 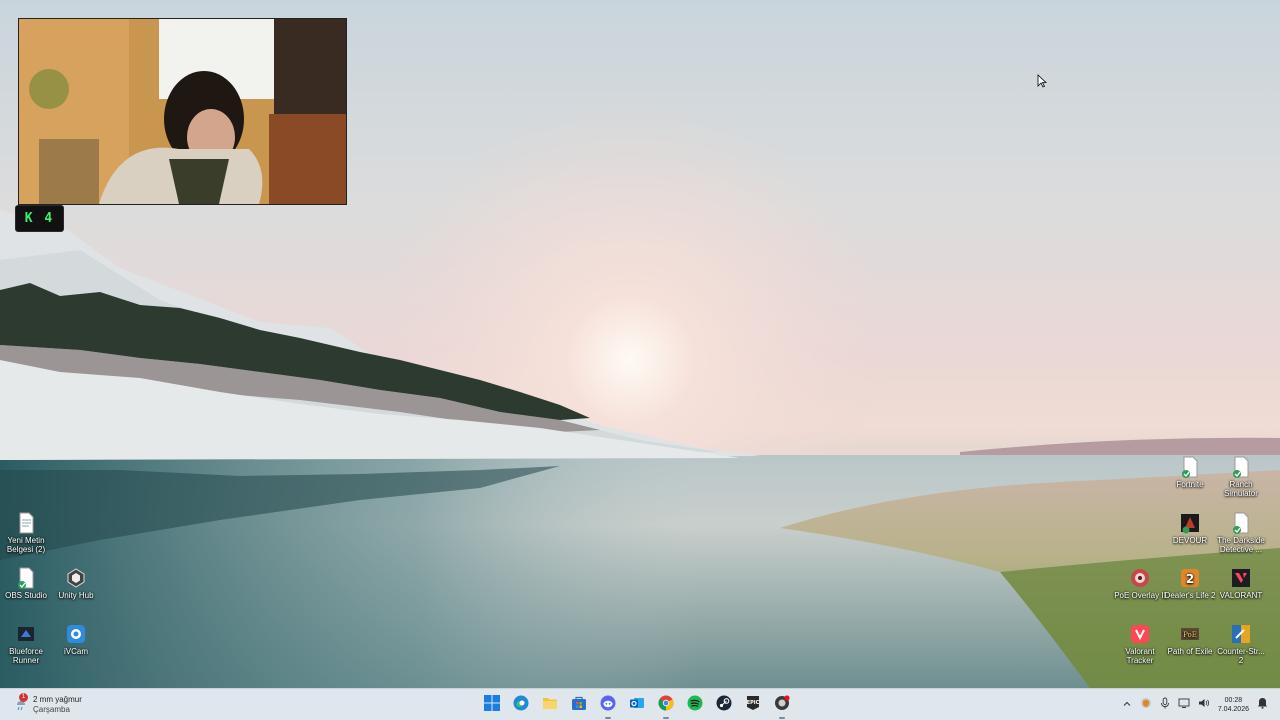 What do you see at coordinates (75, 651) in the screenshot?
I see `desktop-icon-label: iVCam` at bounding box center [75, 651].